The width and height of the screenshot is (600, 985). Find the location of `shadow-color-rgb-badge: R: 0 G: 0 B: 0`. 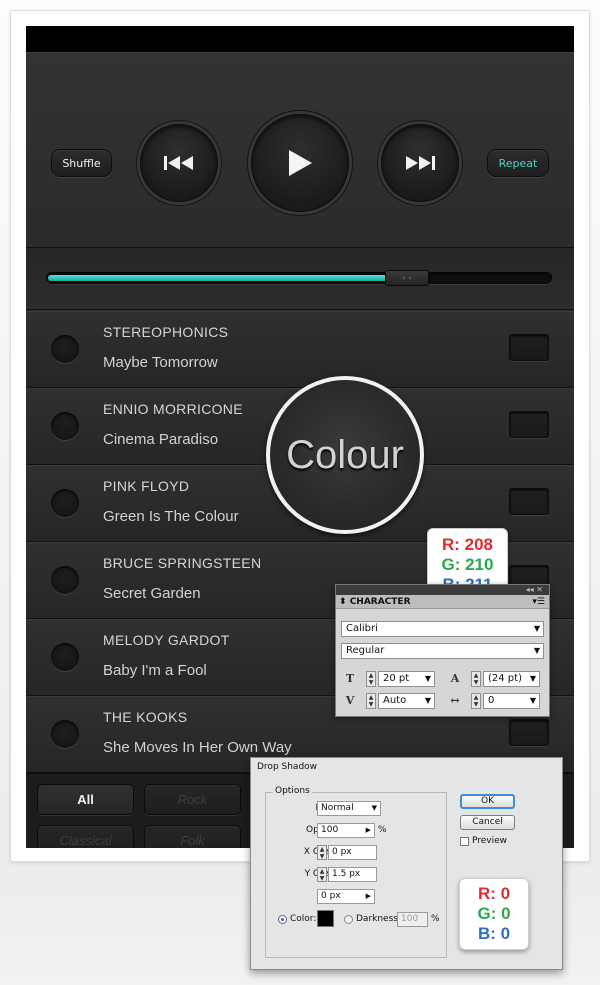

shadow-color-rgb-badge: R: 0 G: 0 B: 0 is located at coordinates (494, 914).